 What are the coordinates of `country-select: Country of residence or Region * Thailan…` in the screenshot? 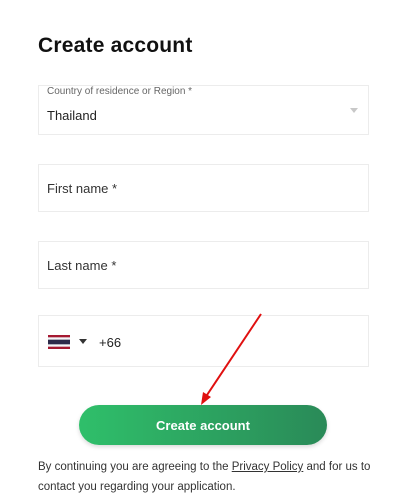 It's located at (203, 110).